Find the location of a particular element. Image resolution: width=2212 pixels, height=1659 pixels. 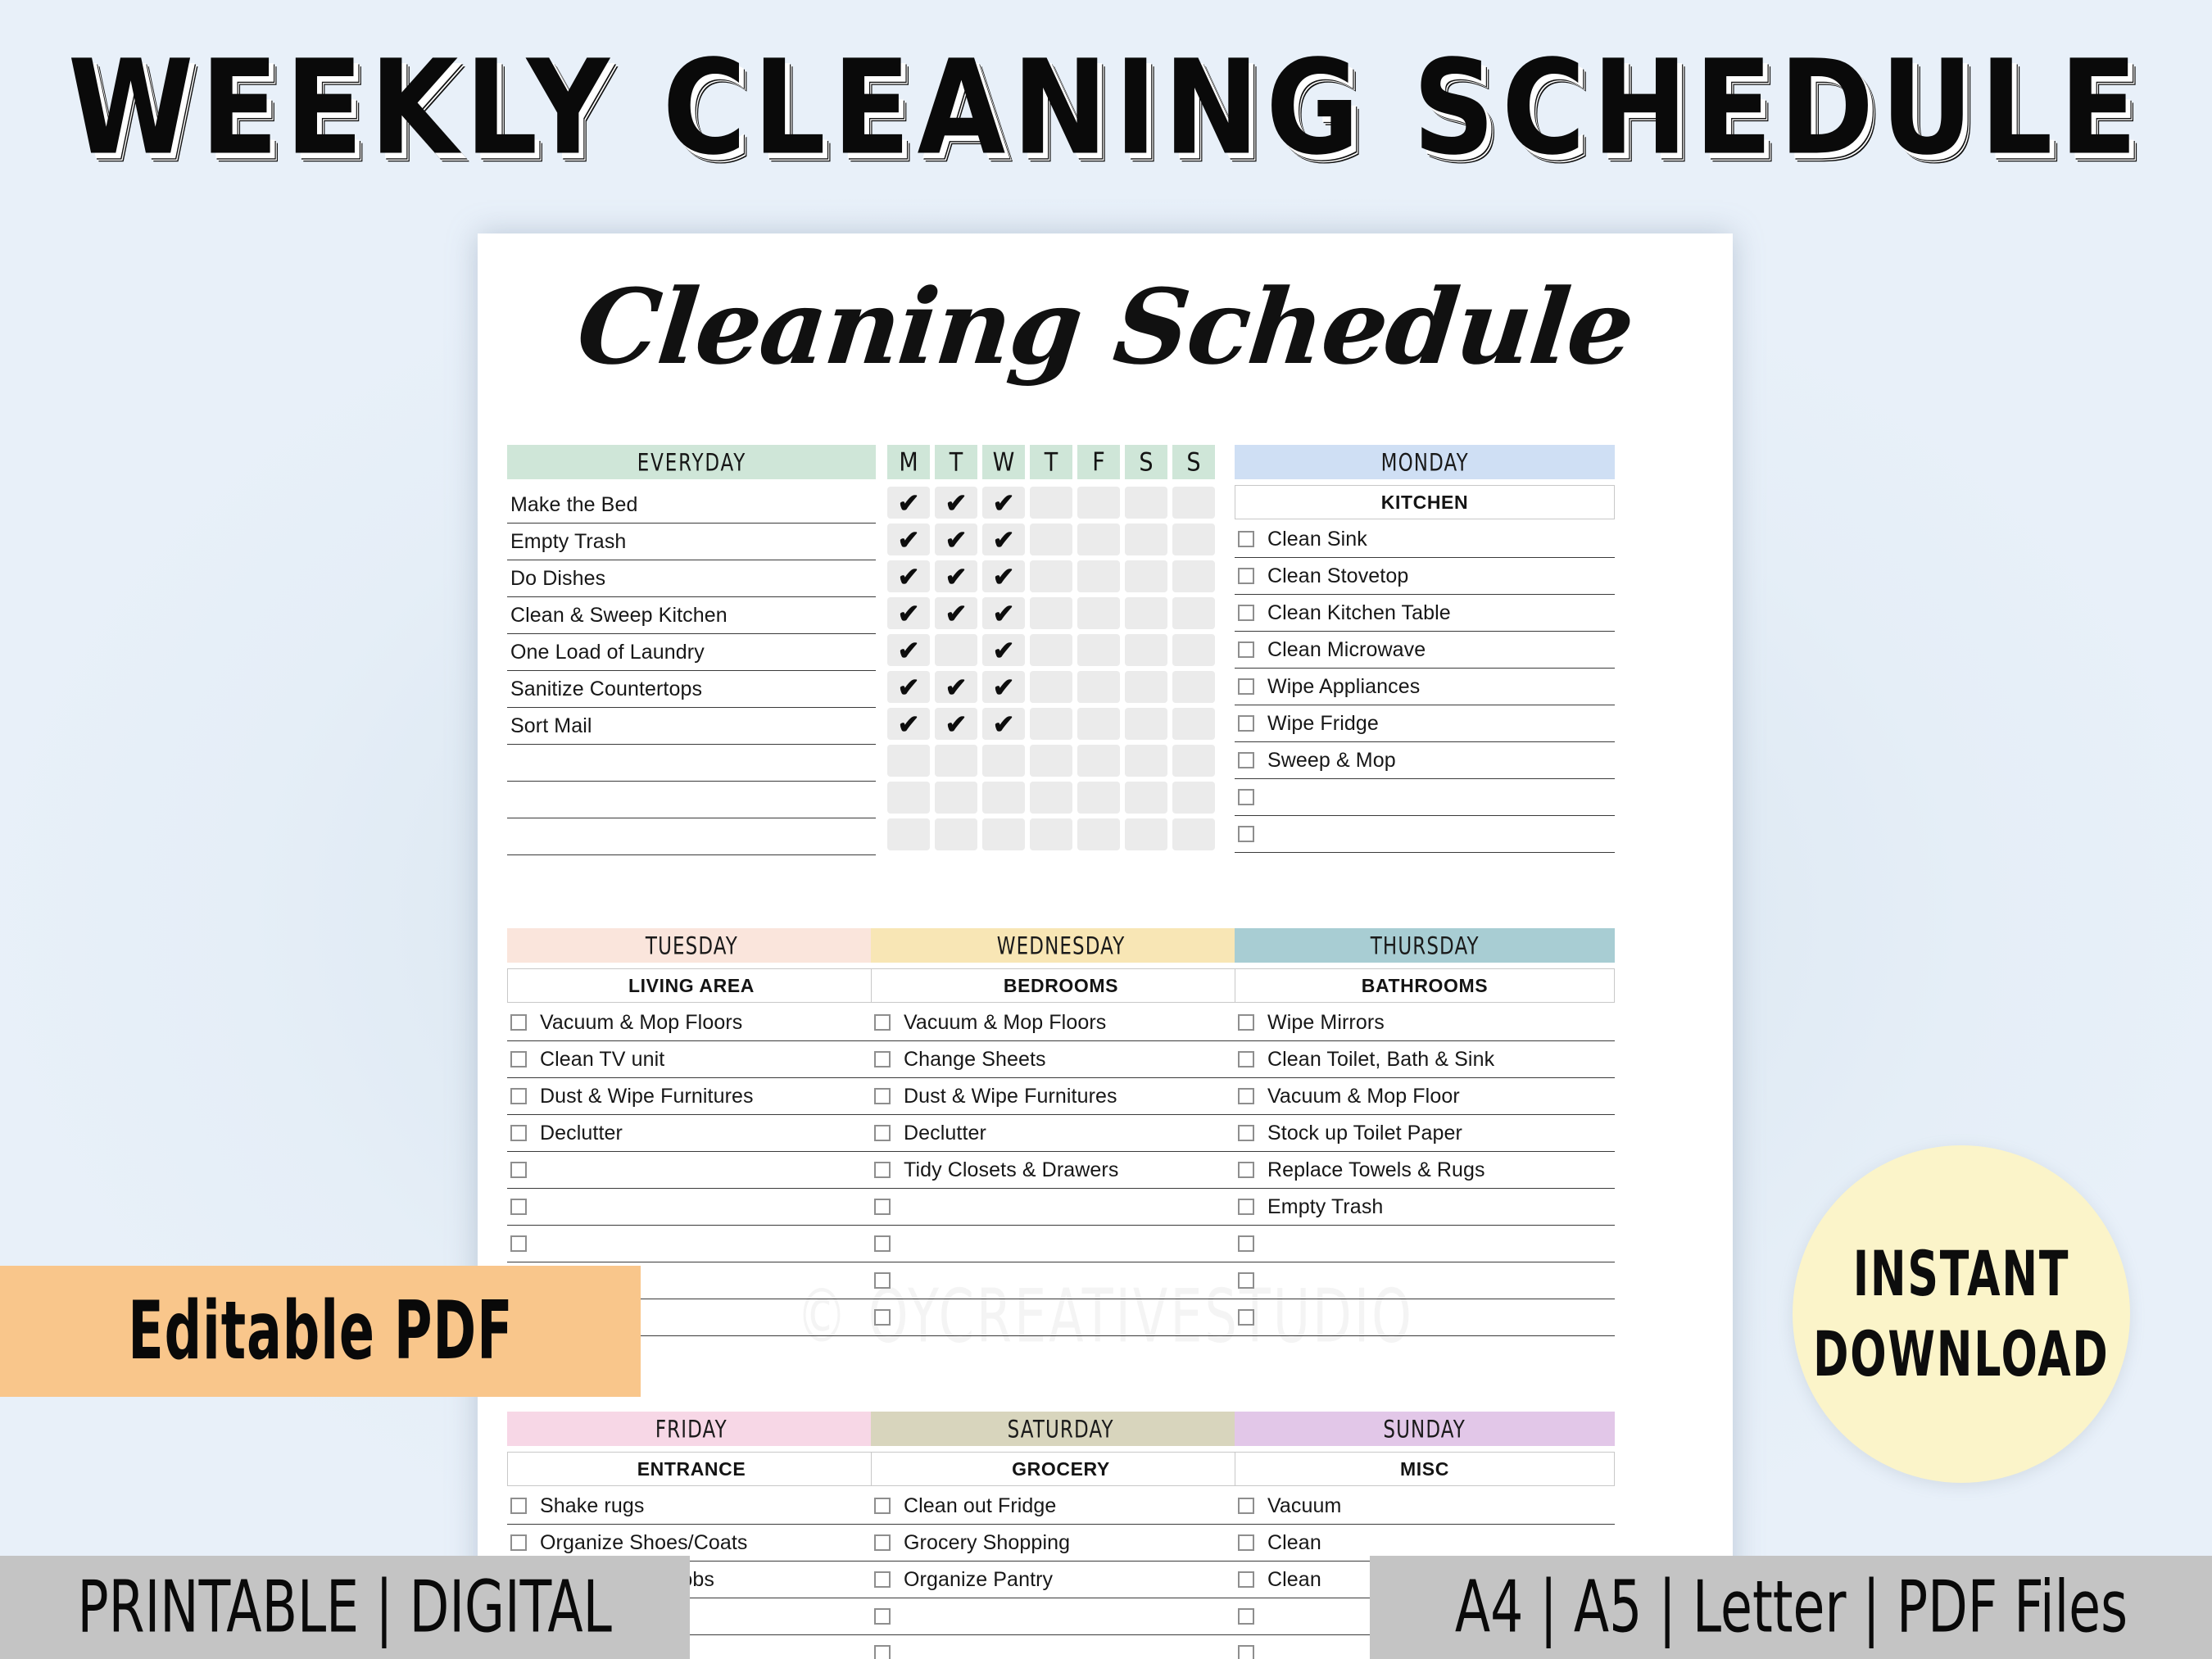

task-row: Vacuum & Mop Floor is located at coordinates (1425, 1096).